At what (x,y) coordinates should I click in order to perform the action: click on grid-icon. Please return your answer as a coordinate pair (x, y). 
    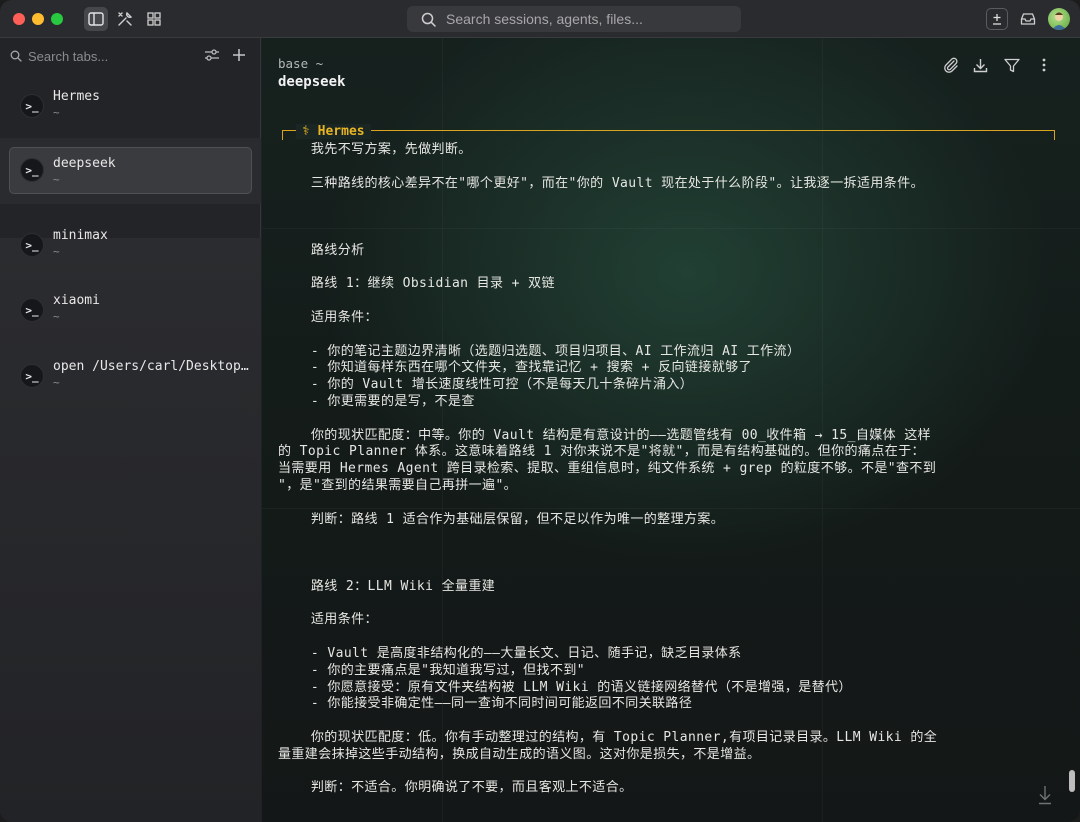
    Looking at the image, I should click on (154, 19).